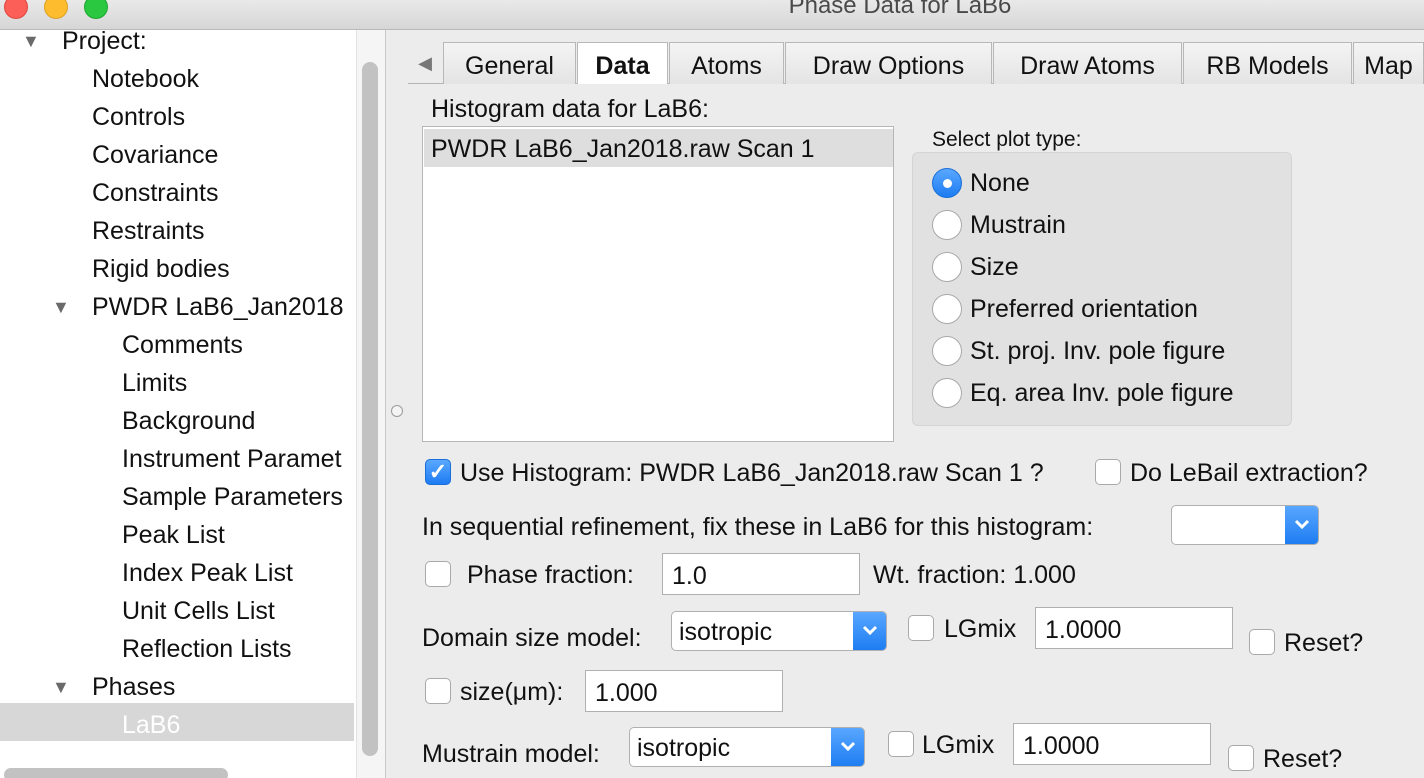  What do you see at coordinates (1112, 744) in the screenshot?
I see `mustrain-lgmix-input: 1.0000` at bounding box center [1112, 744].